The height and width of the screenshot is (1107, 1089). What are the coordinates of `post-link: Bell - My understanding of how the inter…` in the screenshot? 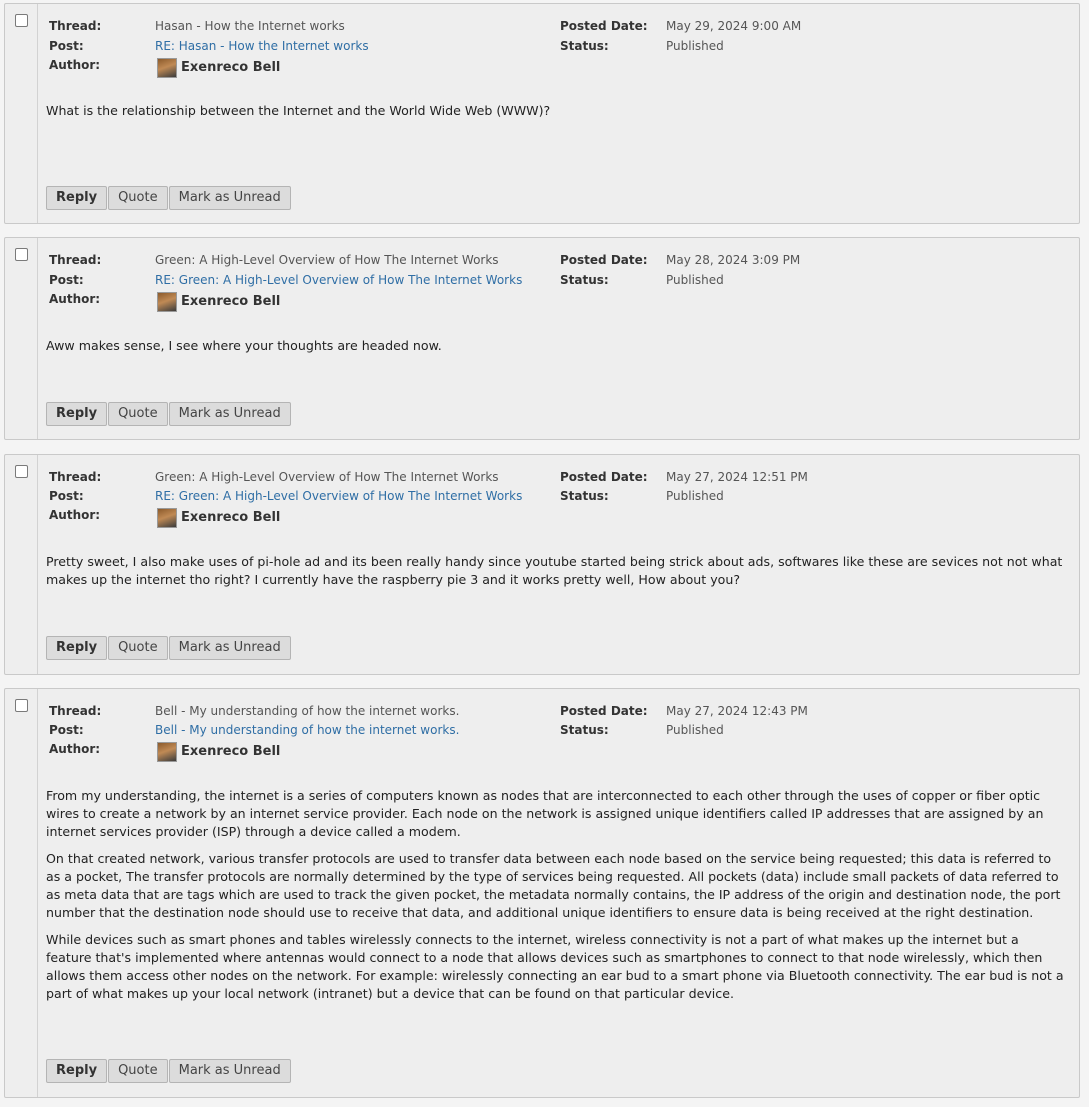 It's located at (307, 730).